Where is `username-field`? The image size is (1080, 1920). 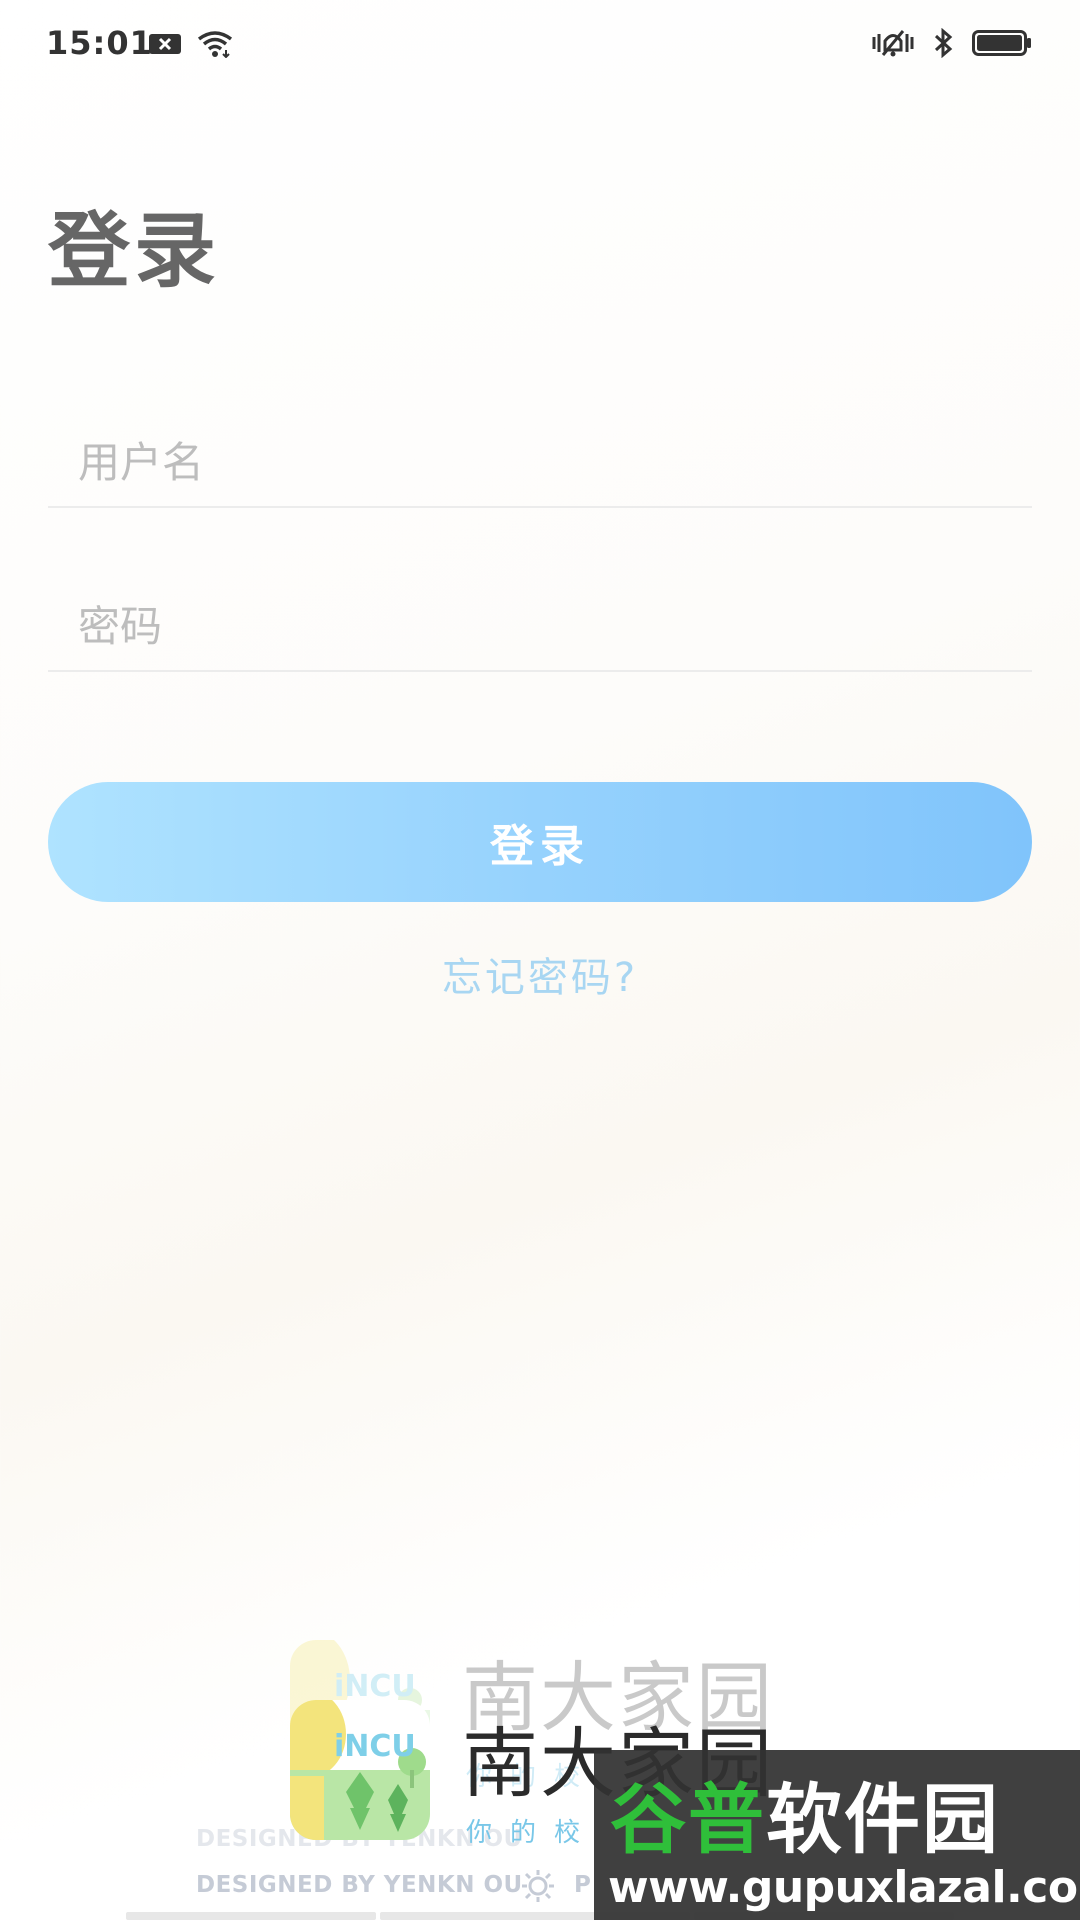 username-field is located at coordinates (540, 452).